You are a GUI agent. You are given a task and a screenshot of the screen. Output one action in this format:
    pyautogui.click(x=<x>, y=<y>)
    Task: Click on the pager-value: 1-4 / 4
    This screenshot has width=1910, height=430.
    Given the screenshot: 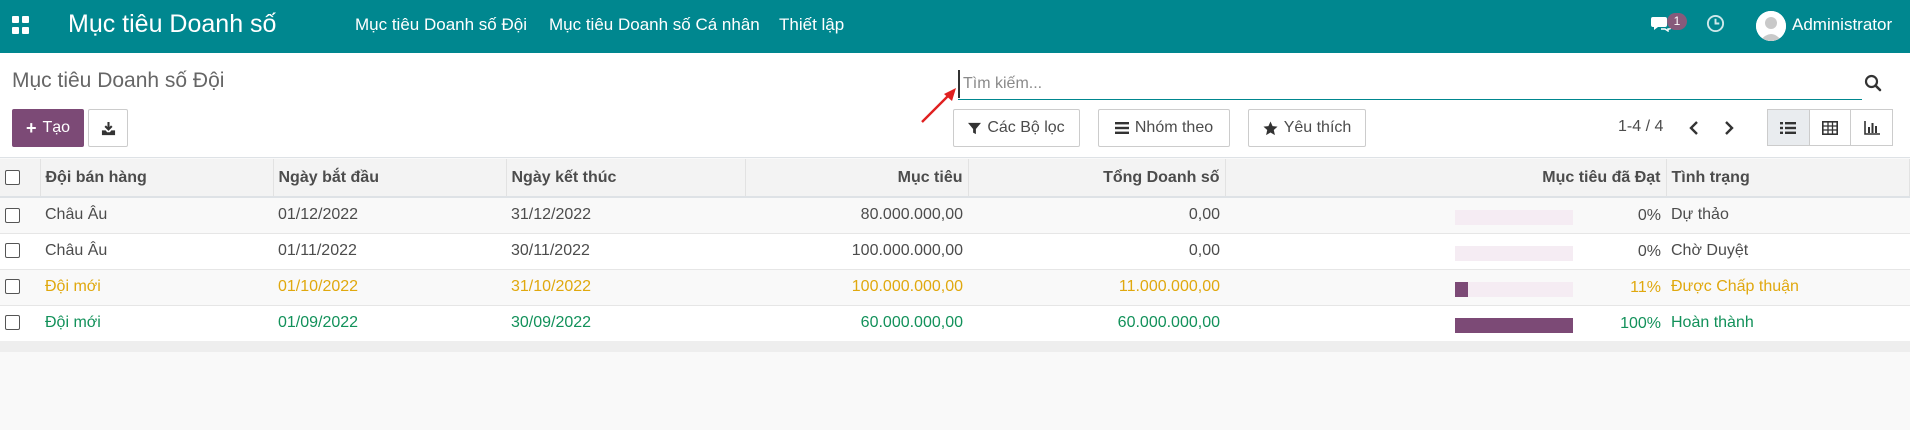 What is the action you would take?
    pyautogui.click(x=1640, y=127)
    